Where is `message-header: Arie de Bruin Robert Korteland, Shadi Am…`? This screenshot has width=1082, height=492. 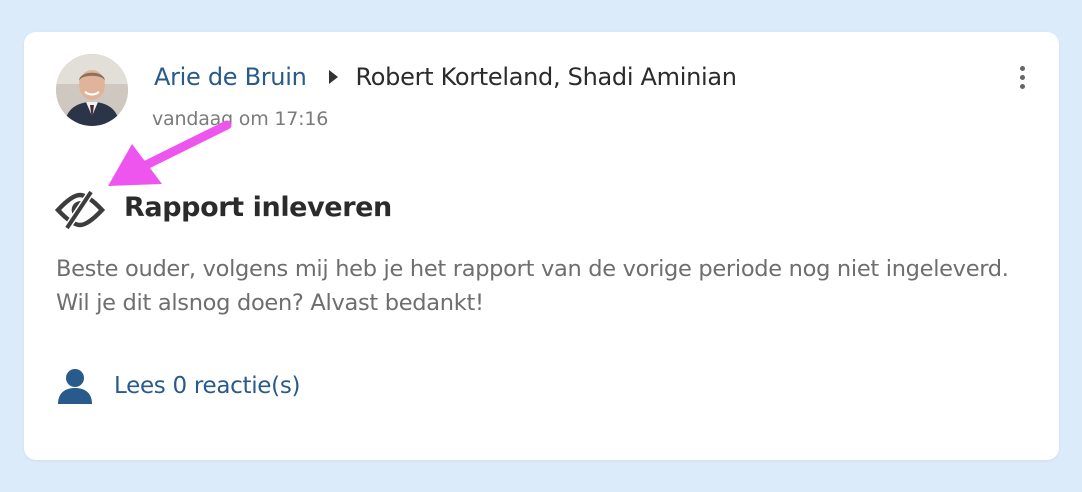 message-header: Arie de Bruin Robert Korteland, Shadi Am… is located at coordinates (445, 77).